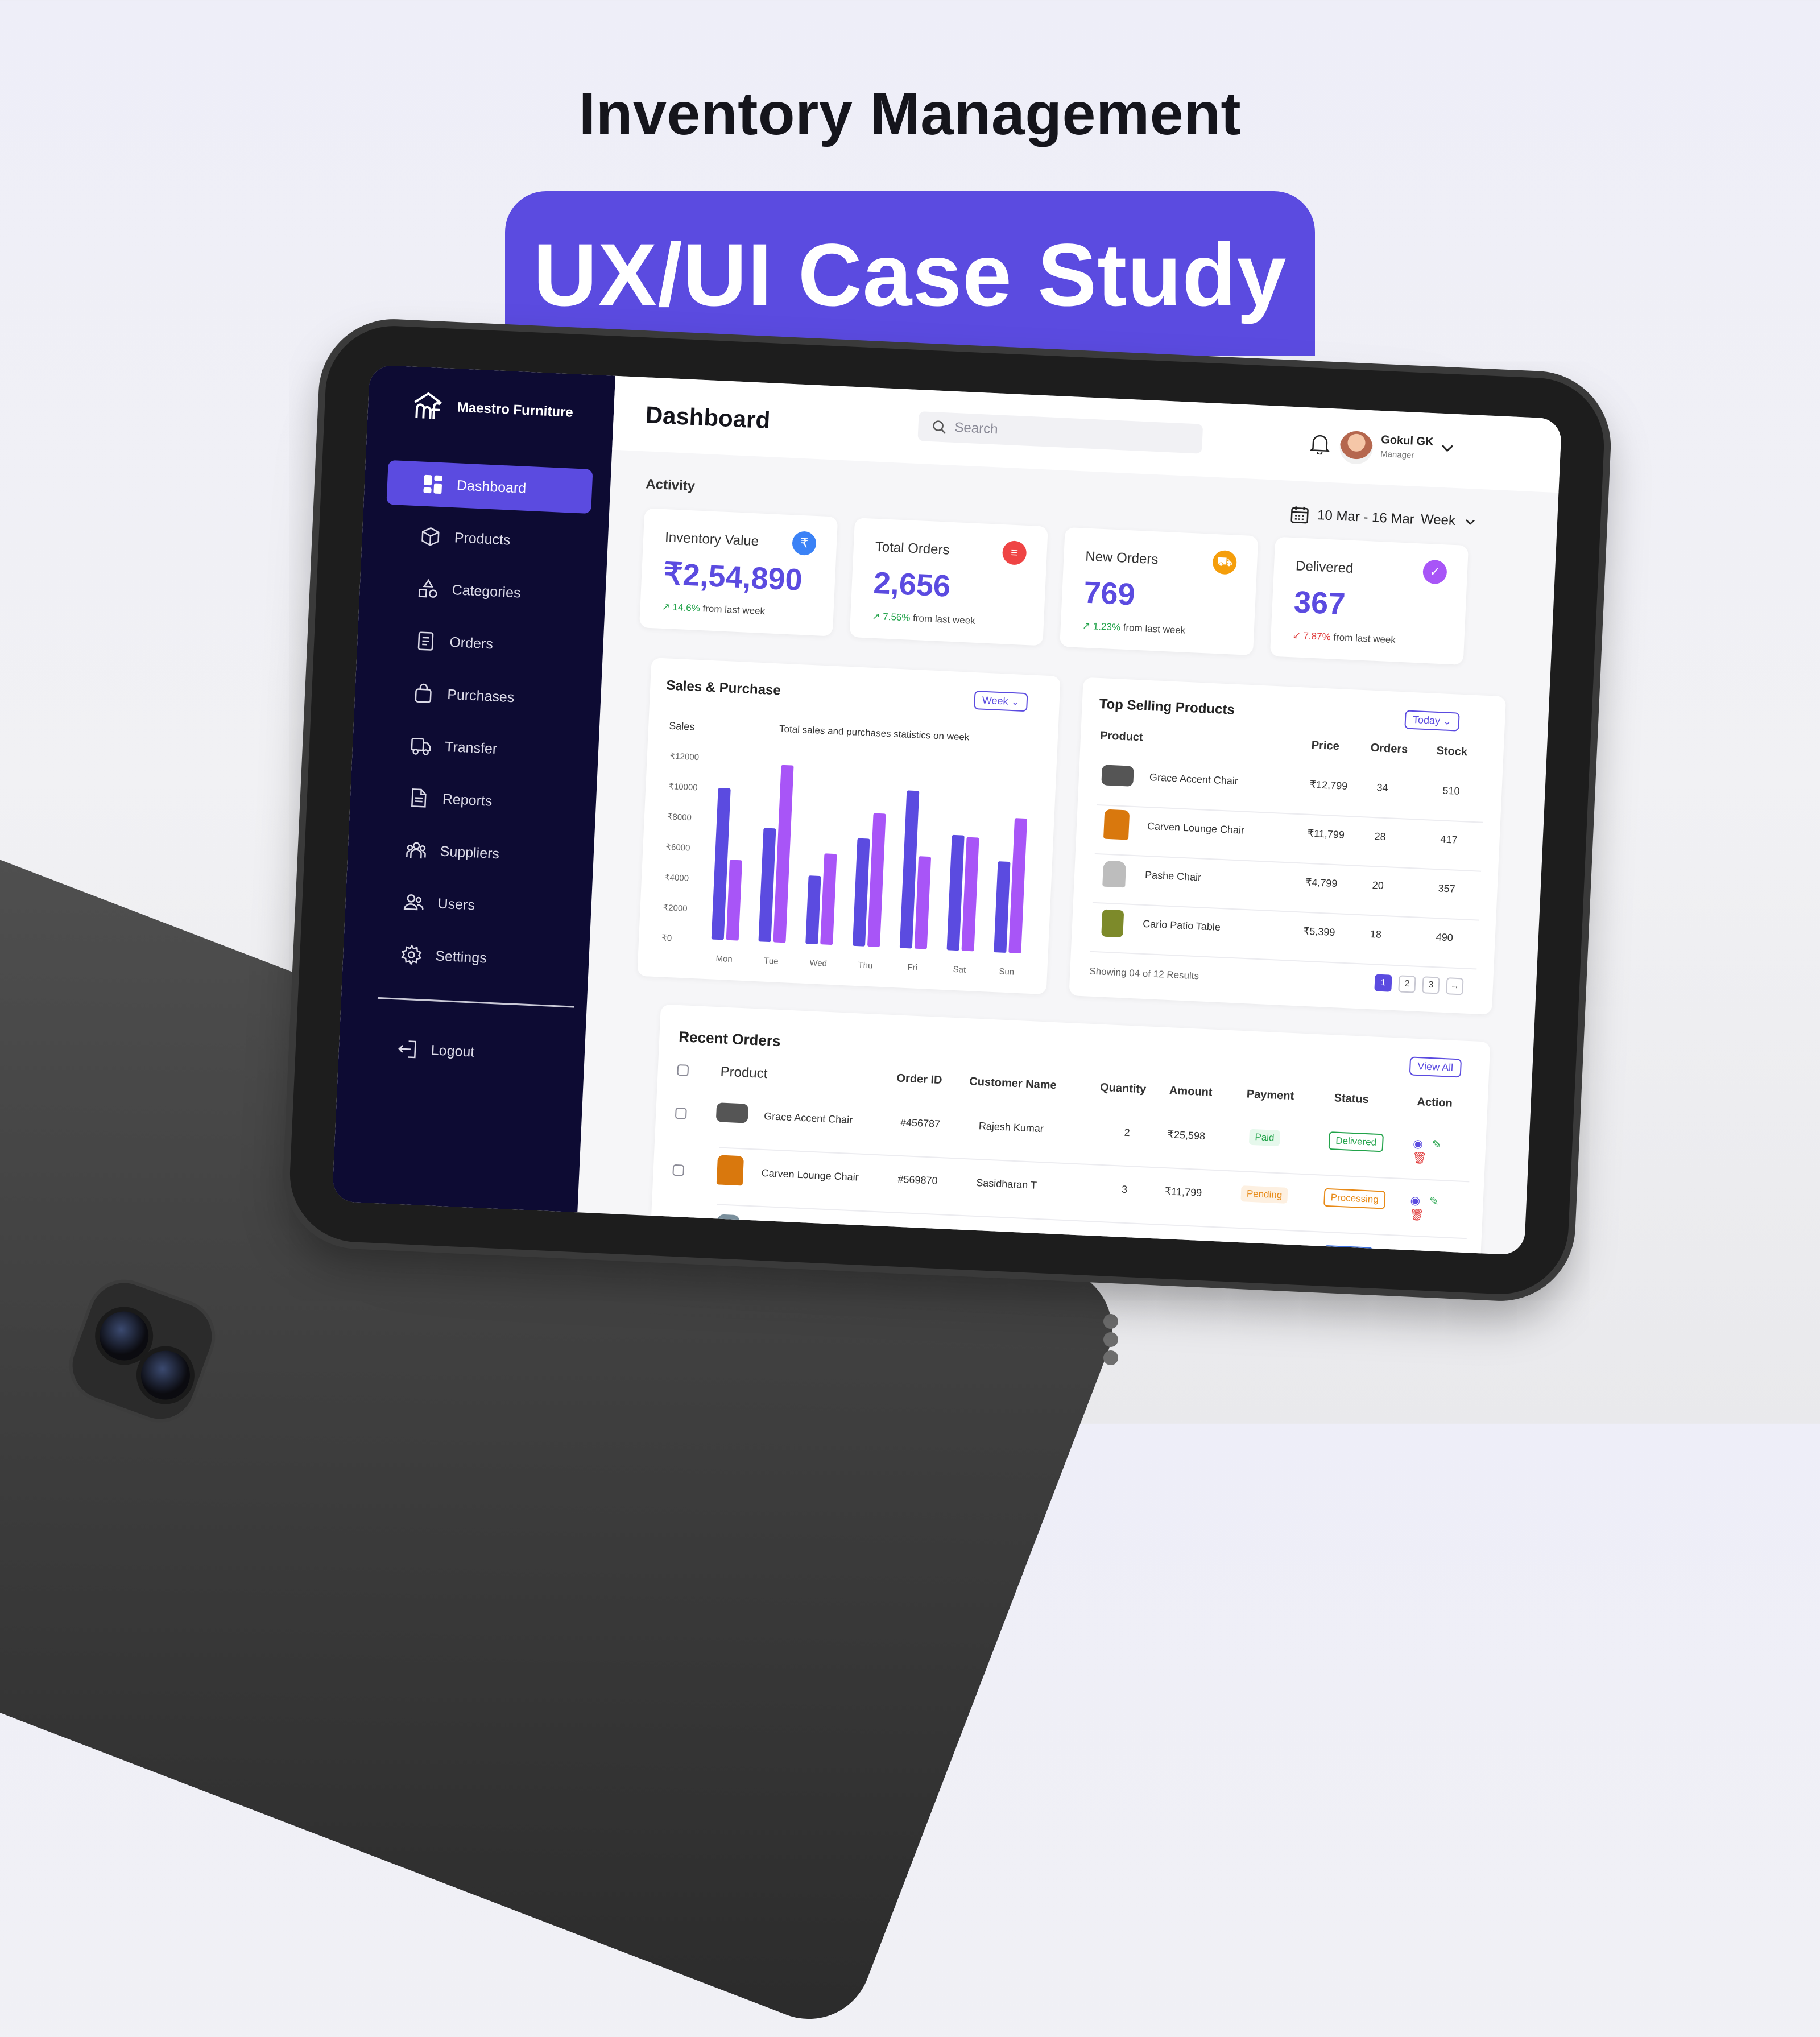 This screenshot has width=1820, height=2037. I want to click on sidebar-item-reports: Reports, so click(475, 800).